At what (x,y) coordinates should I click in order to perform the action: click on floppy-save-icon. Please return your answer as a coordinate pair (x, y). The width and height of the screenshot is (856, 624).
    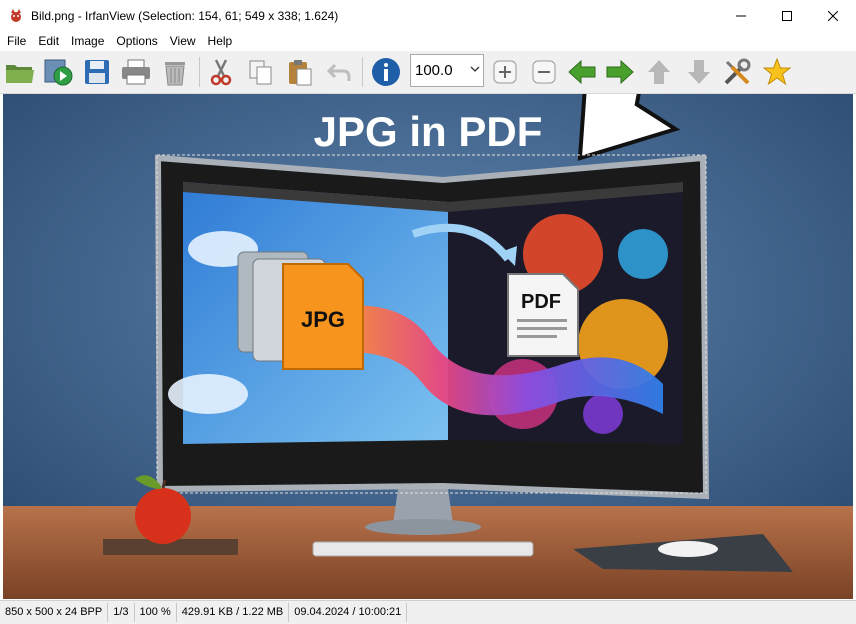
    Looking at the image, I should click on (97, 72).